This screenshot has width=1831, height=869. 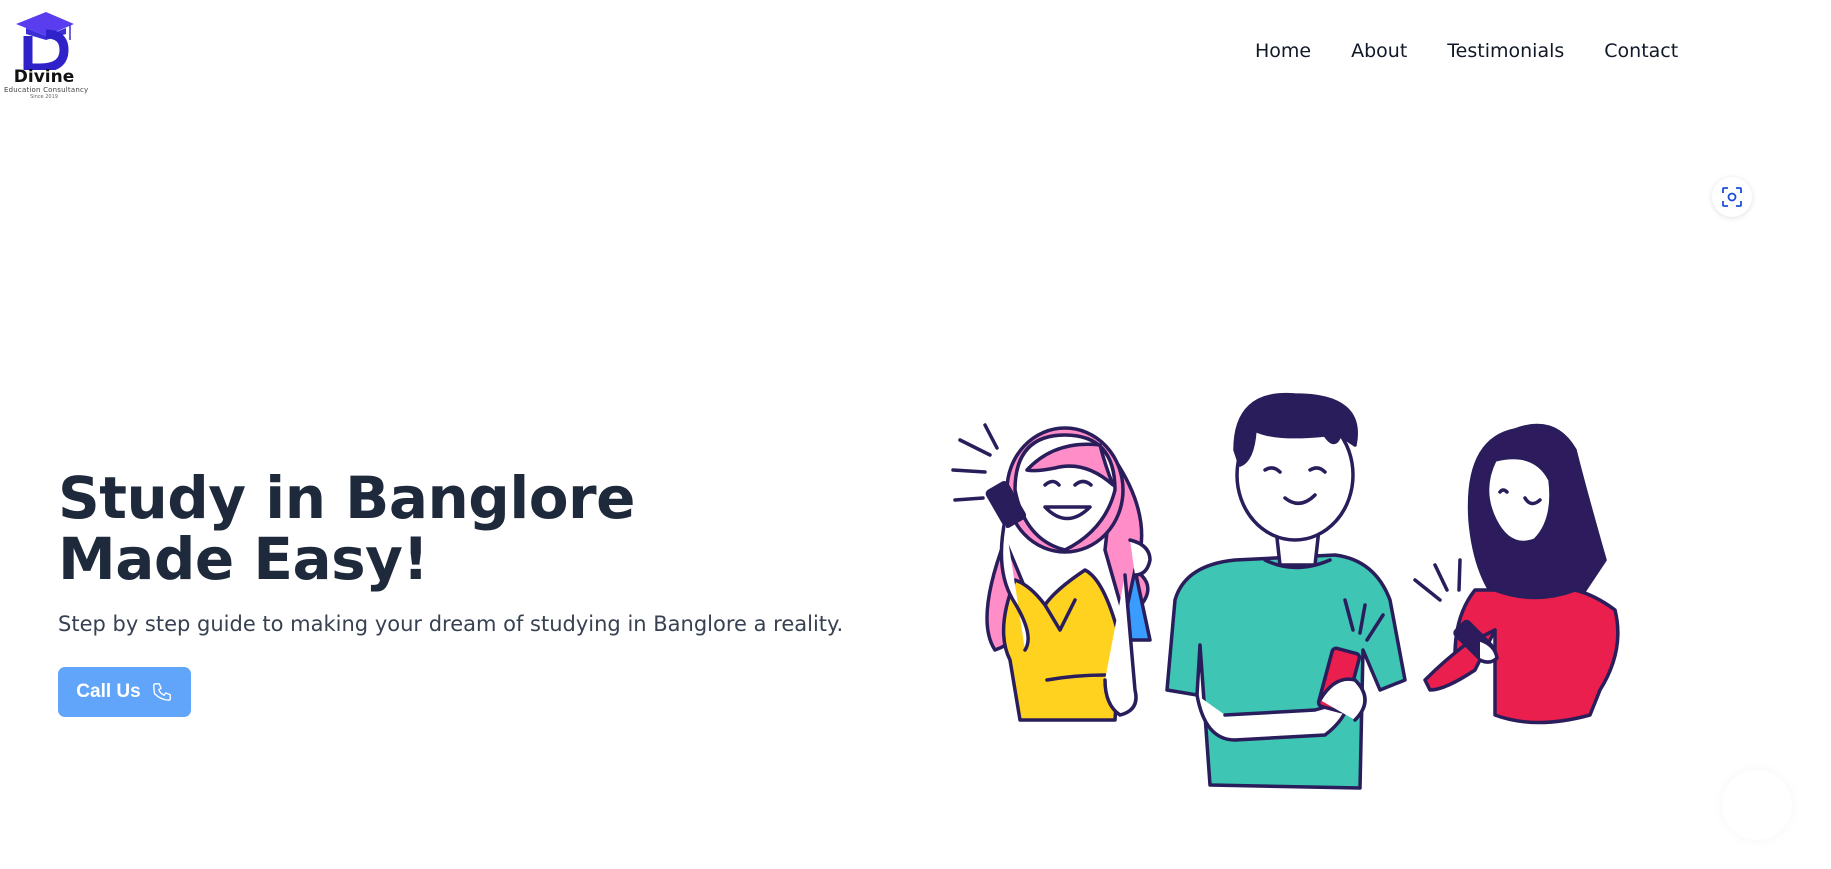 I want to click on floating-chat-button, so click(x=1757, y=805).